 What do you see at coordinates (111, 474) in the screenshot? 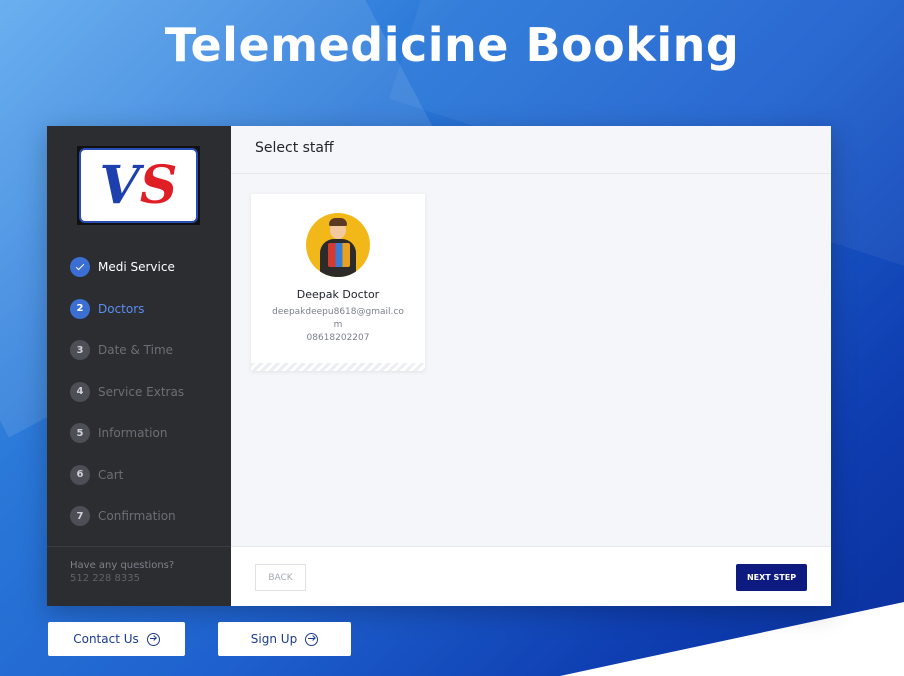
I see `step-label: Cart` at bounding box center [111, 474].